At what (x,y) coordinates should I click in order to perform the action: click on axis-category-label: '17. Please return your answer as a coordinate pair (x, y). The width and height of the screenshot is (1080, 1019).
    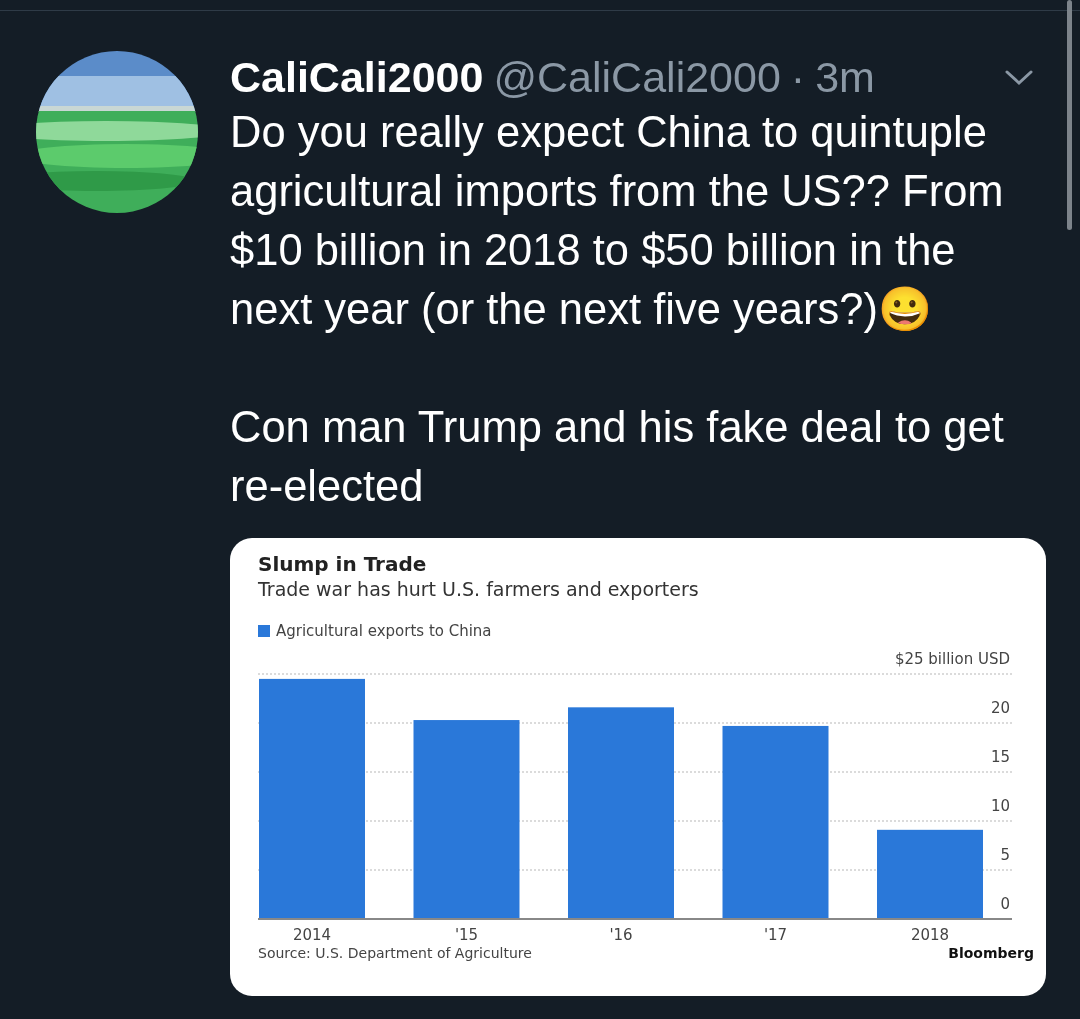
    Looking at the image, I should click on (775, 933).